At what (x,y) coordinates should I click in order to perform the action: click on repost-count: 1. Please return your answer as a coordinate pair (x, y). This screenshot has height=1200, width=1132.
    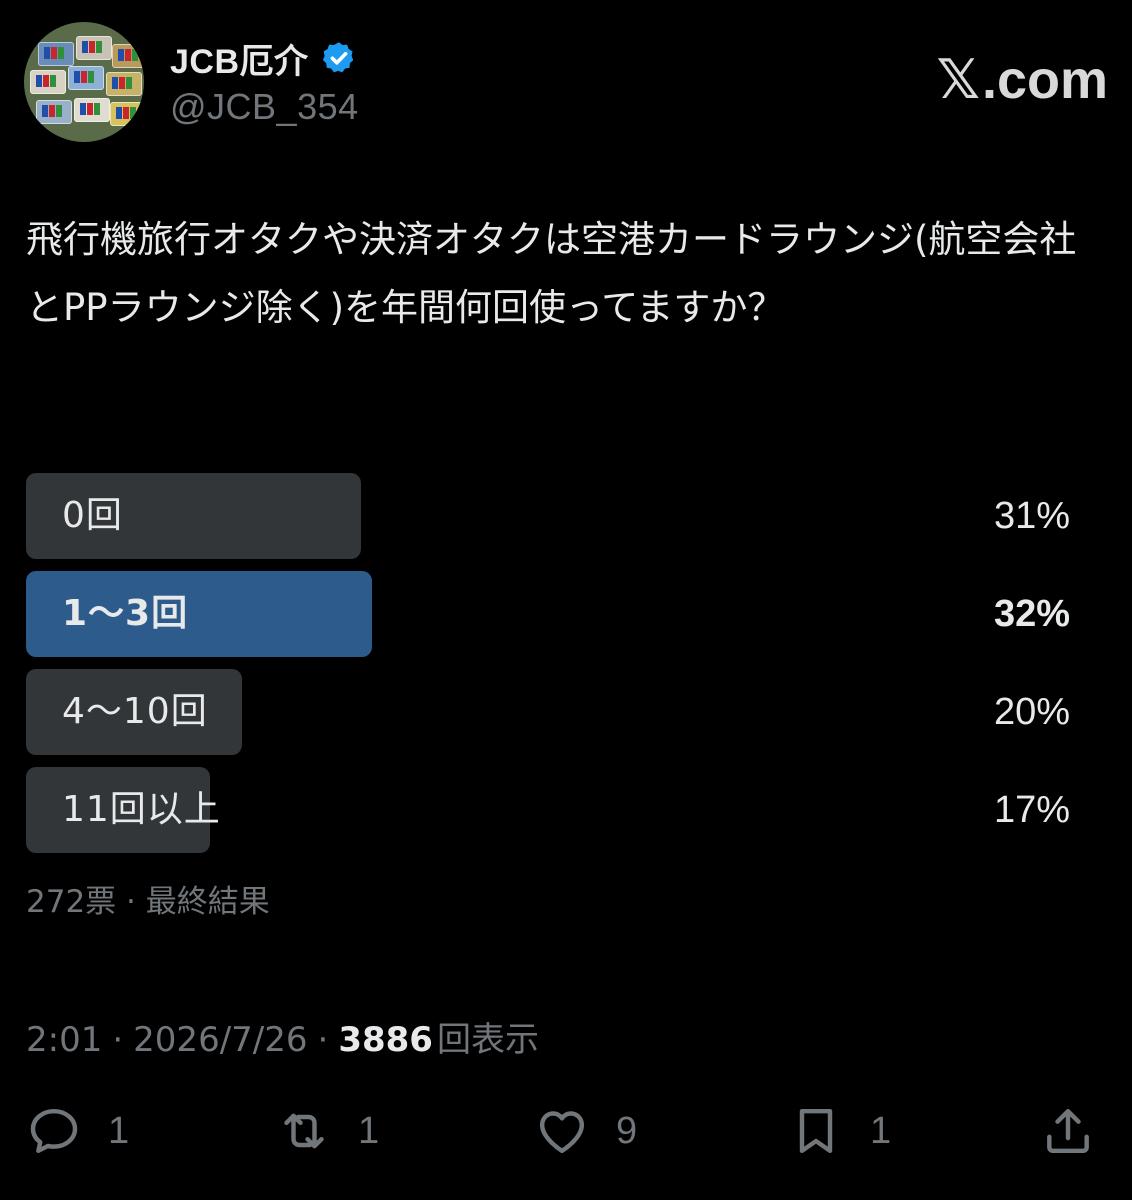
    Looking at the image, I should click on (369, 1130).